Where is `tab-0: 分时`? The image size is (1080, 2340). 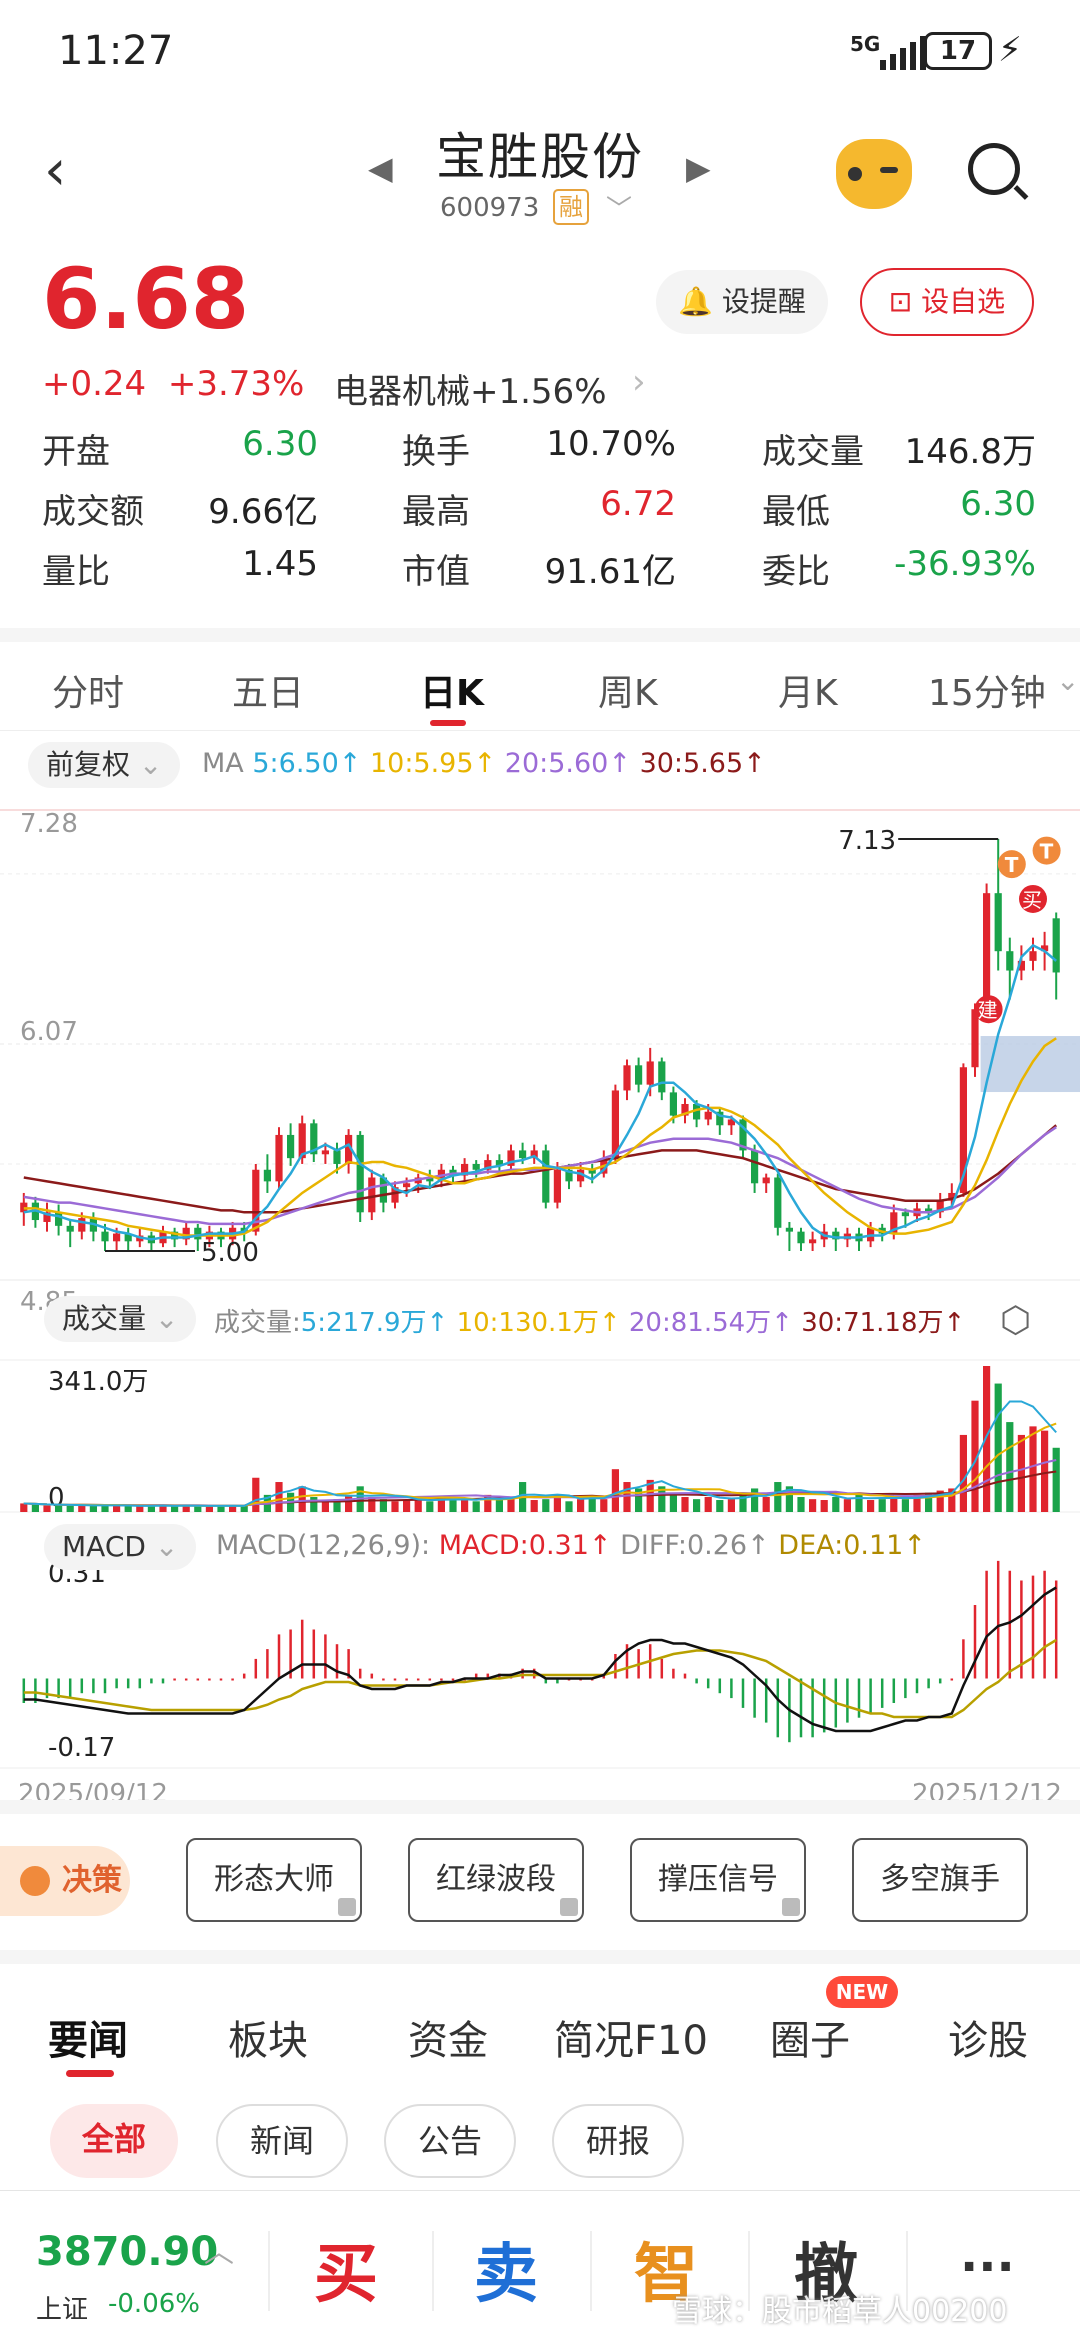
tab-0: 分时 is located at coordinates (88, 690).